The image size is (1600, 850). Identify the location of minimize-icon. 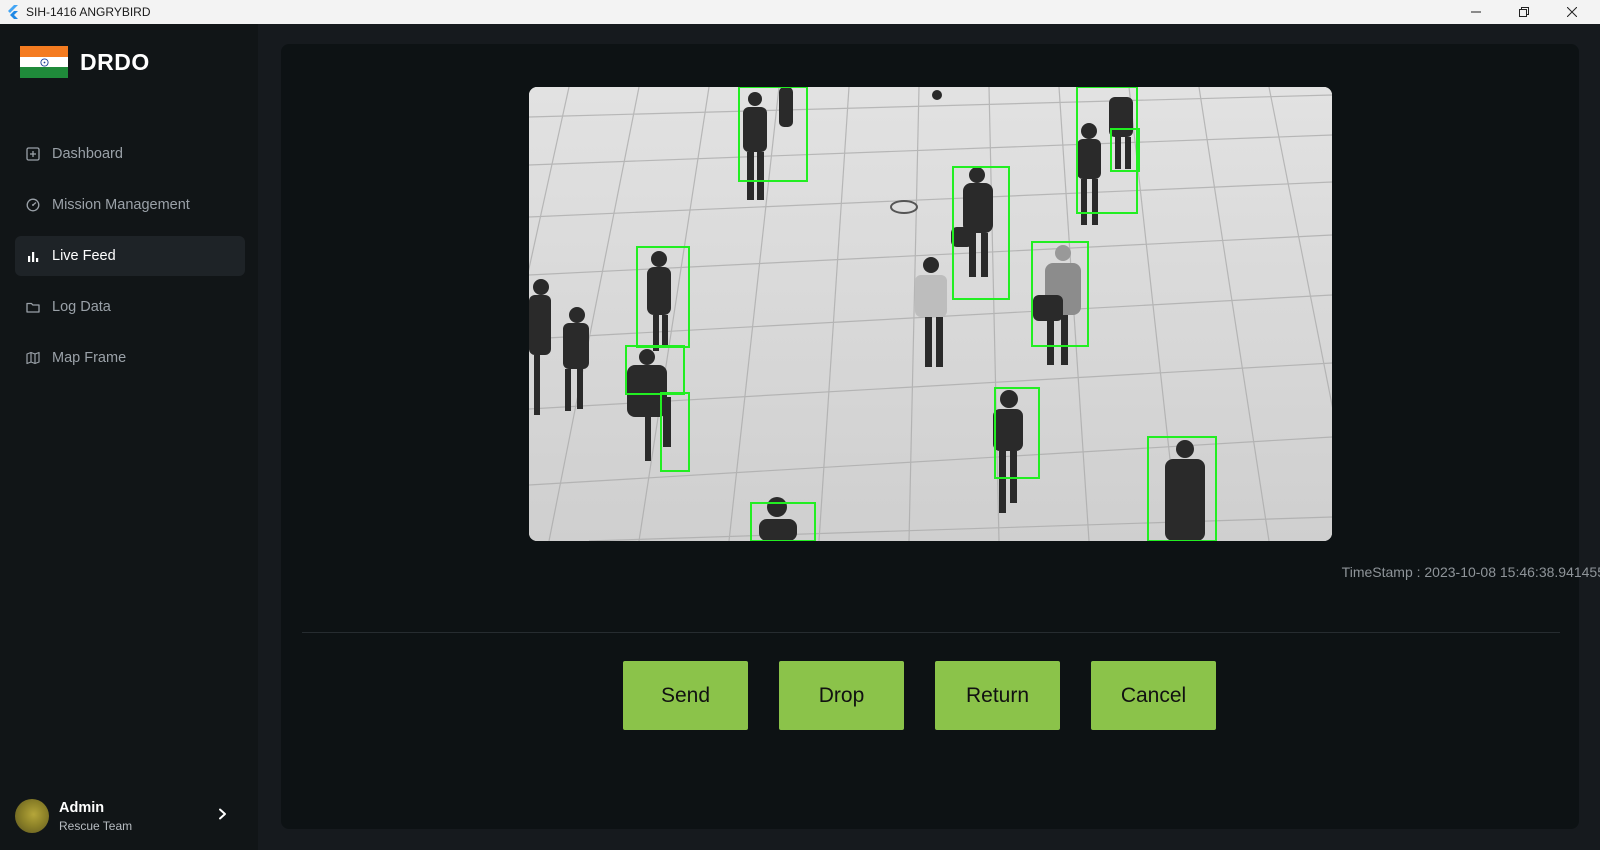
(1476, 12).